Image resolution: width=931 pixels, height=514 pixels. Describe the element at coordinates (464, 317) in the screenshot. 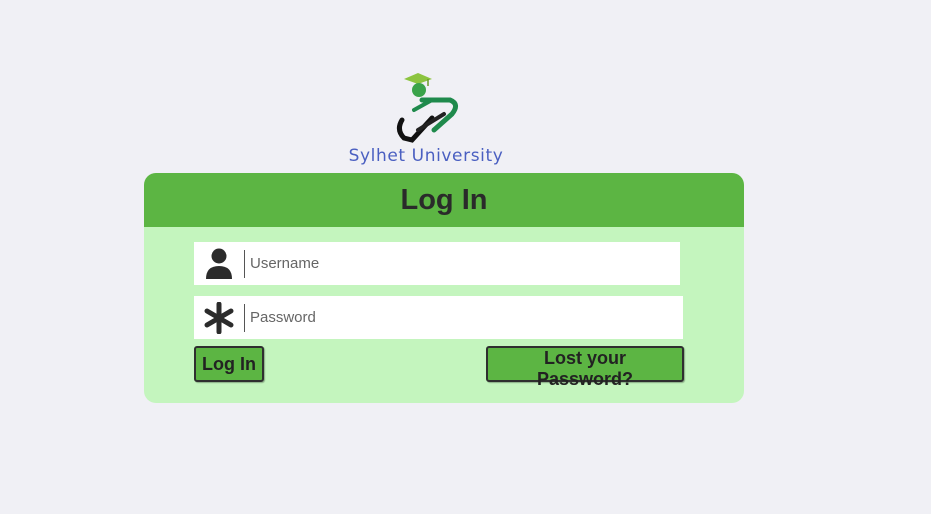

I see `password-input` at that location.